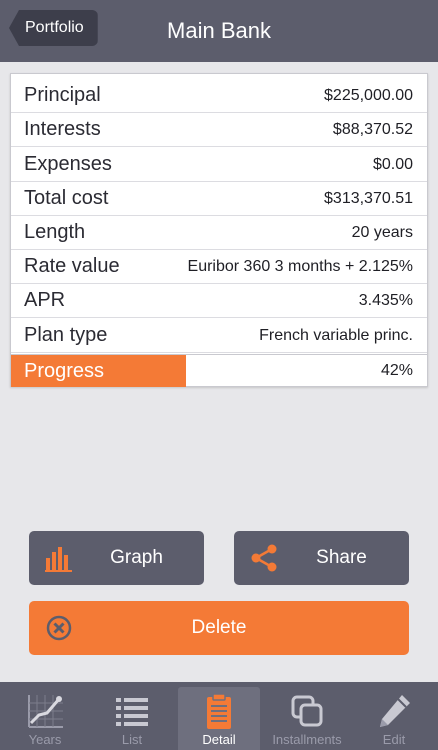 The image size is (438, 750). I want to click on detail-row-plan-type: Plan type French variable princ., so click(219, 336).